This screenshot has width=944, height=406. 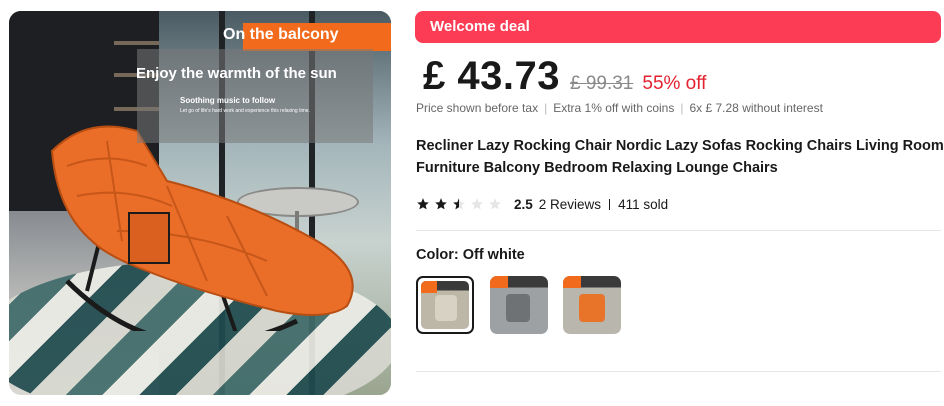 I want to click on current-price: £ 43.73, so click(x=491, y=76).